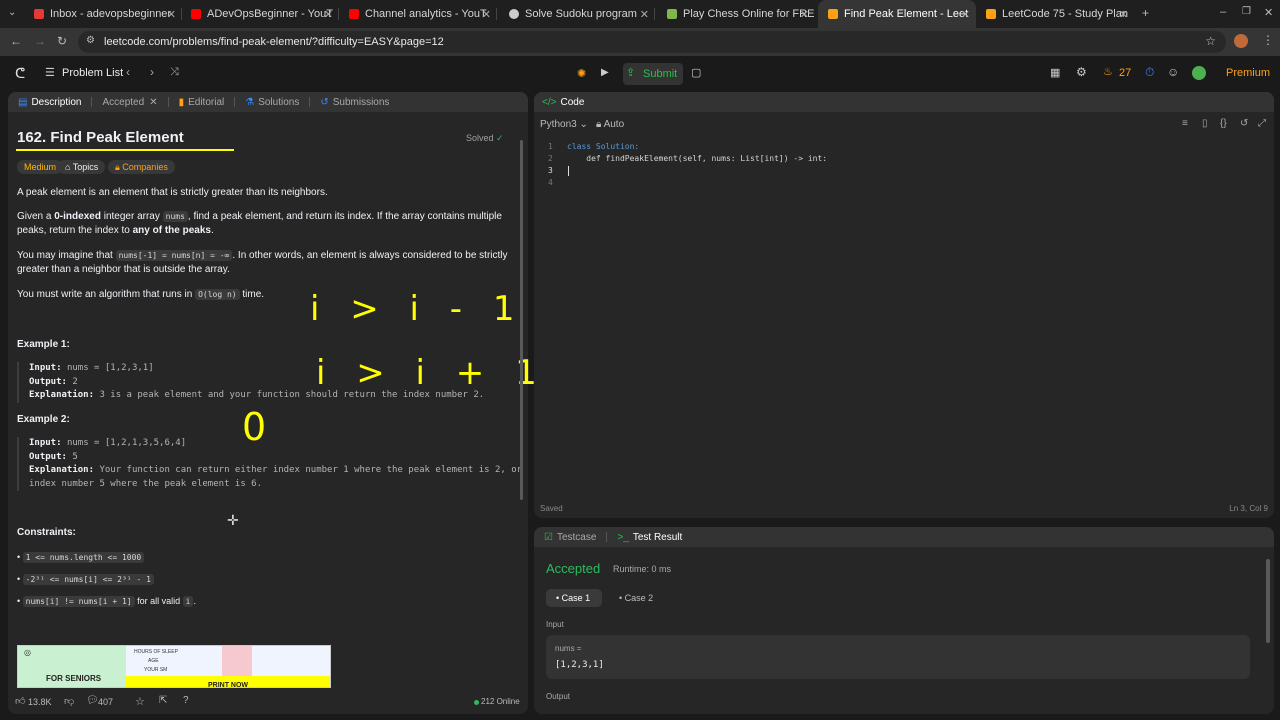  What do you see at coordinates (1268, 12) in the screenshot?
I see `window-close-icon: ✕` at bounding box center [1268, 12].